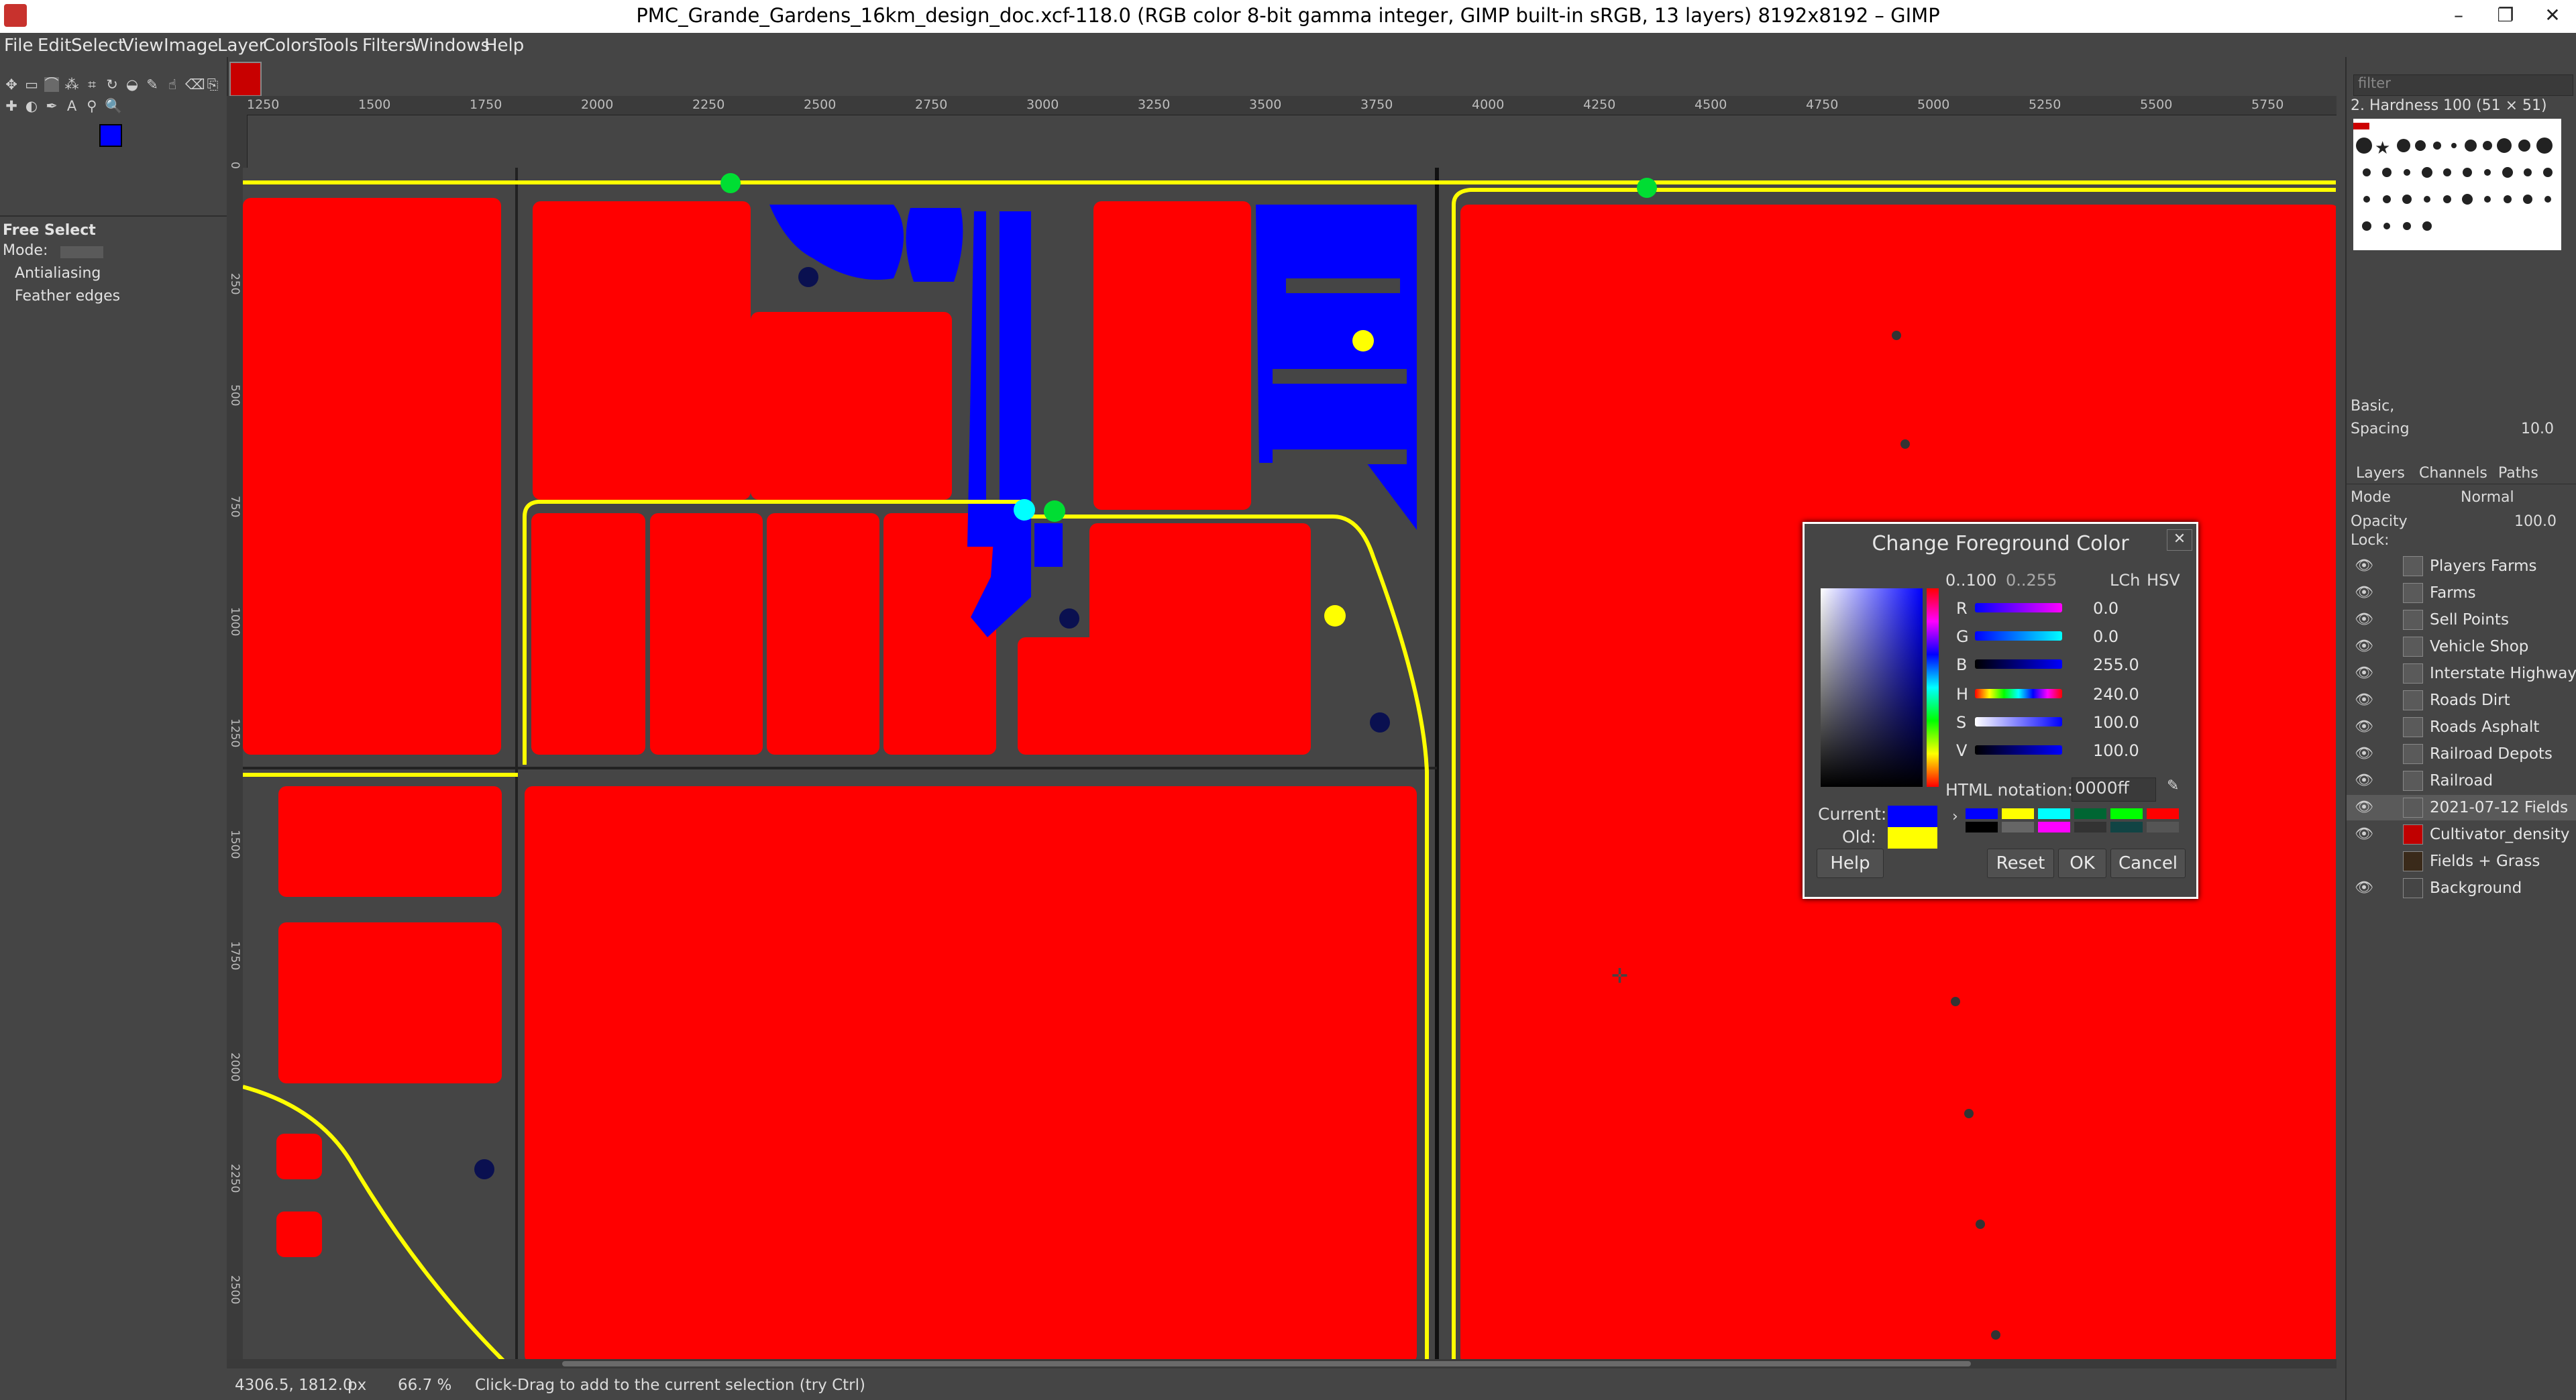 The height and width of the screenshot is (1400, 2576). What do you see at coordinates (172, 84) in the screenshot?
I see `smudge-icon: ☝` at bounding box center [172, 84].